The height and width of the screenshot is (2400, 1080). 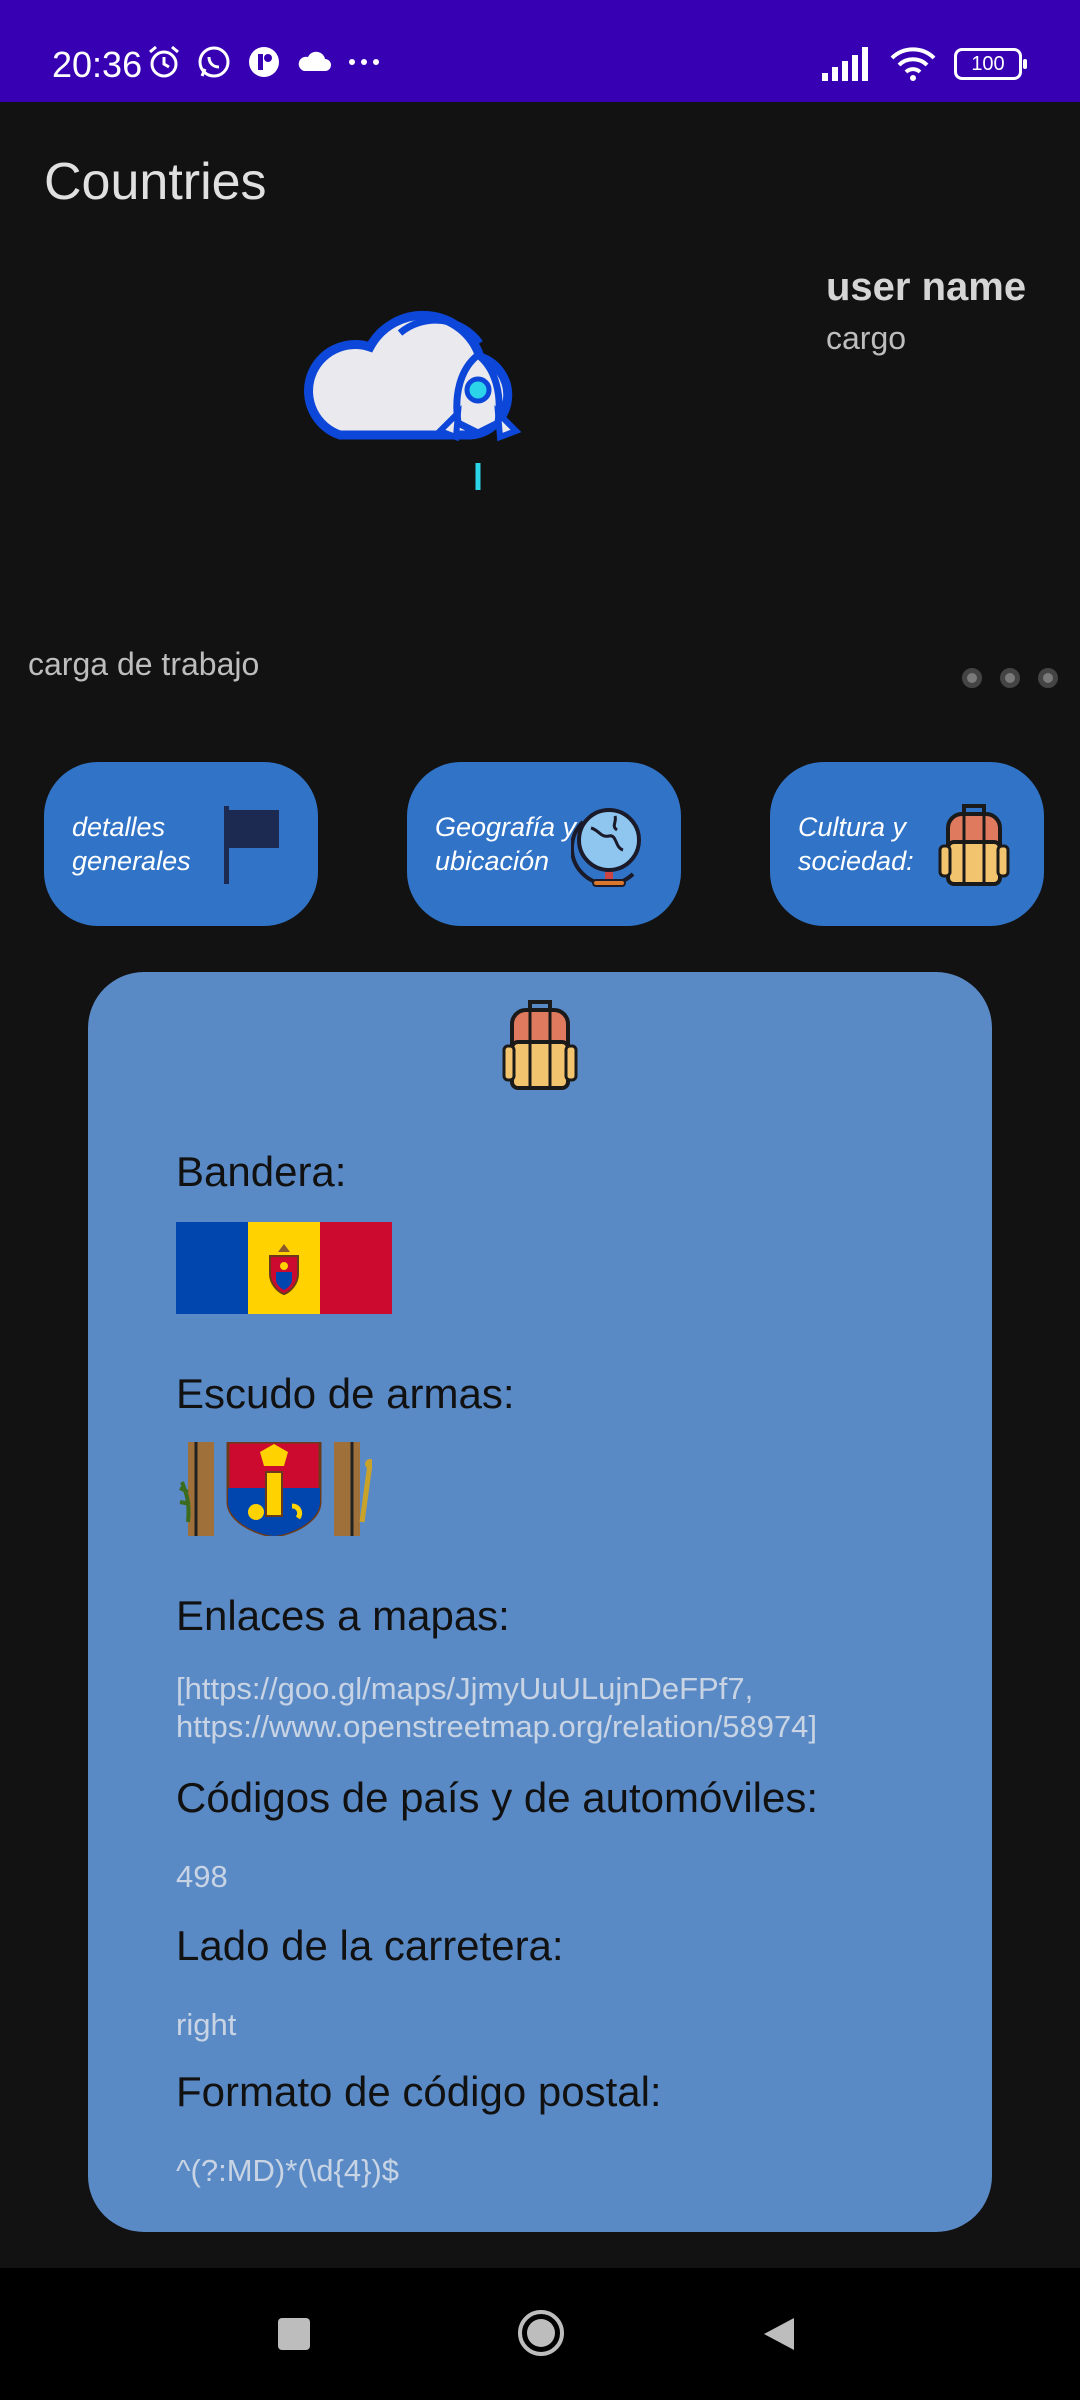 I want to click on road-side-value: right, so click(x=206, y=2024).